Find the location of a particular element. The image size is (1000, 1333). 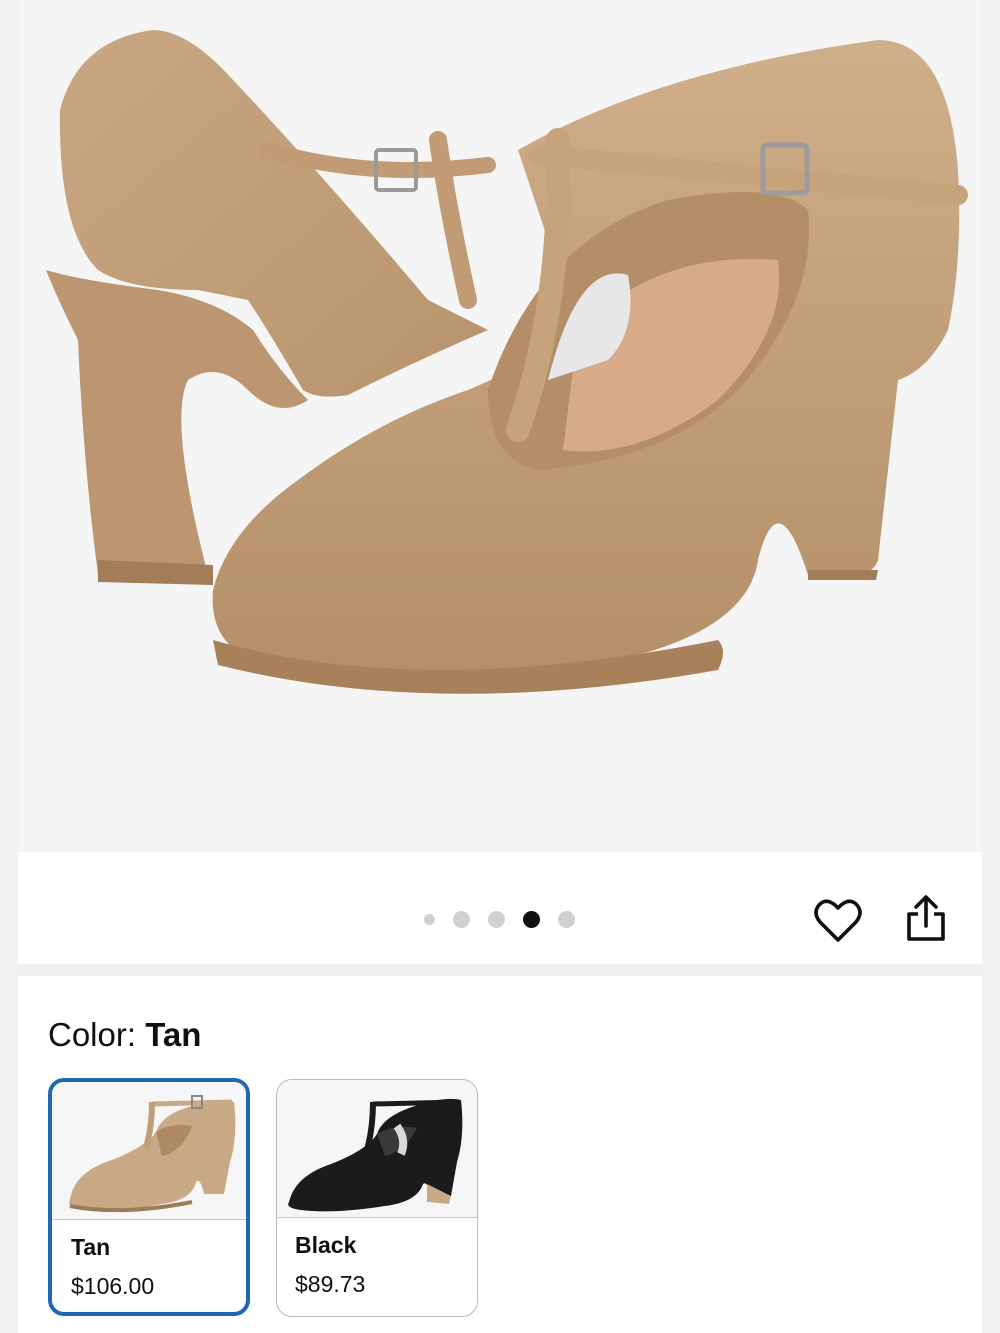

section-divider is located at coordinates (500, 970).